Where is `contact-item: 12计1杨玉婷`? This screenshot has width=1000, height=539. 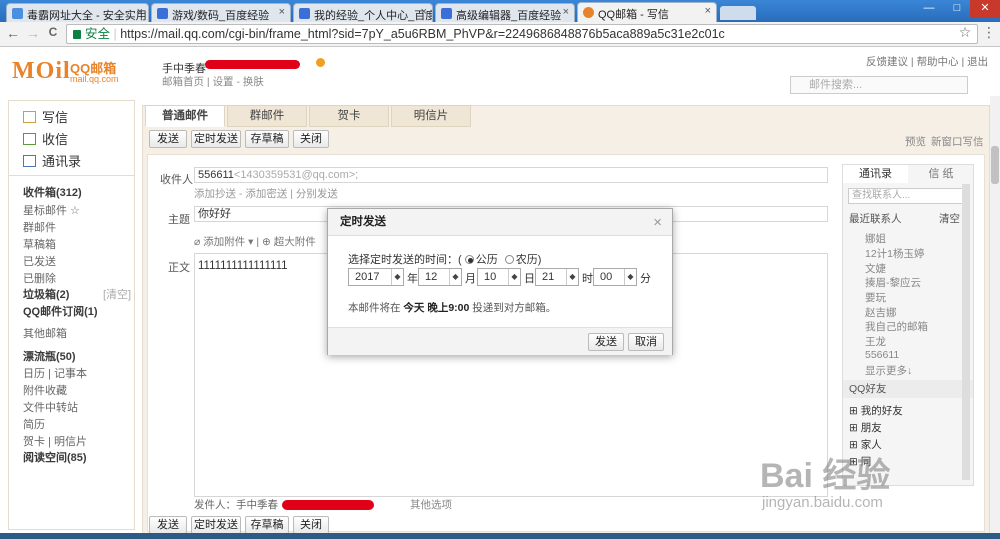 contact-item: 12计1杨玉婷 is located at coordinates (895, 253).